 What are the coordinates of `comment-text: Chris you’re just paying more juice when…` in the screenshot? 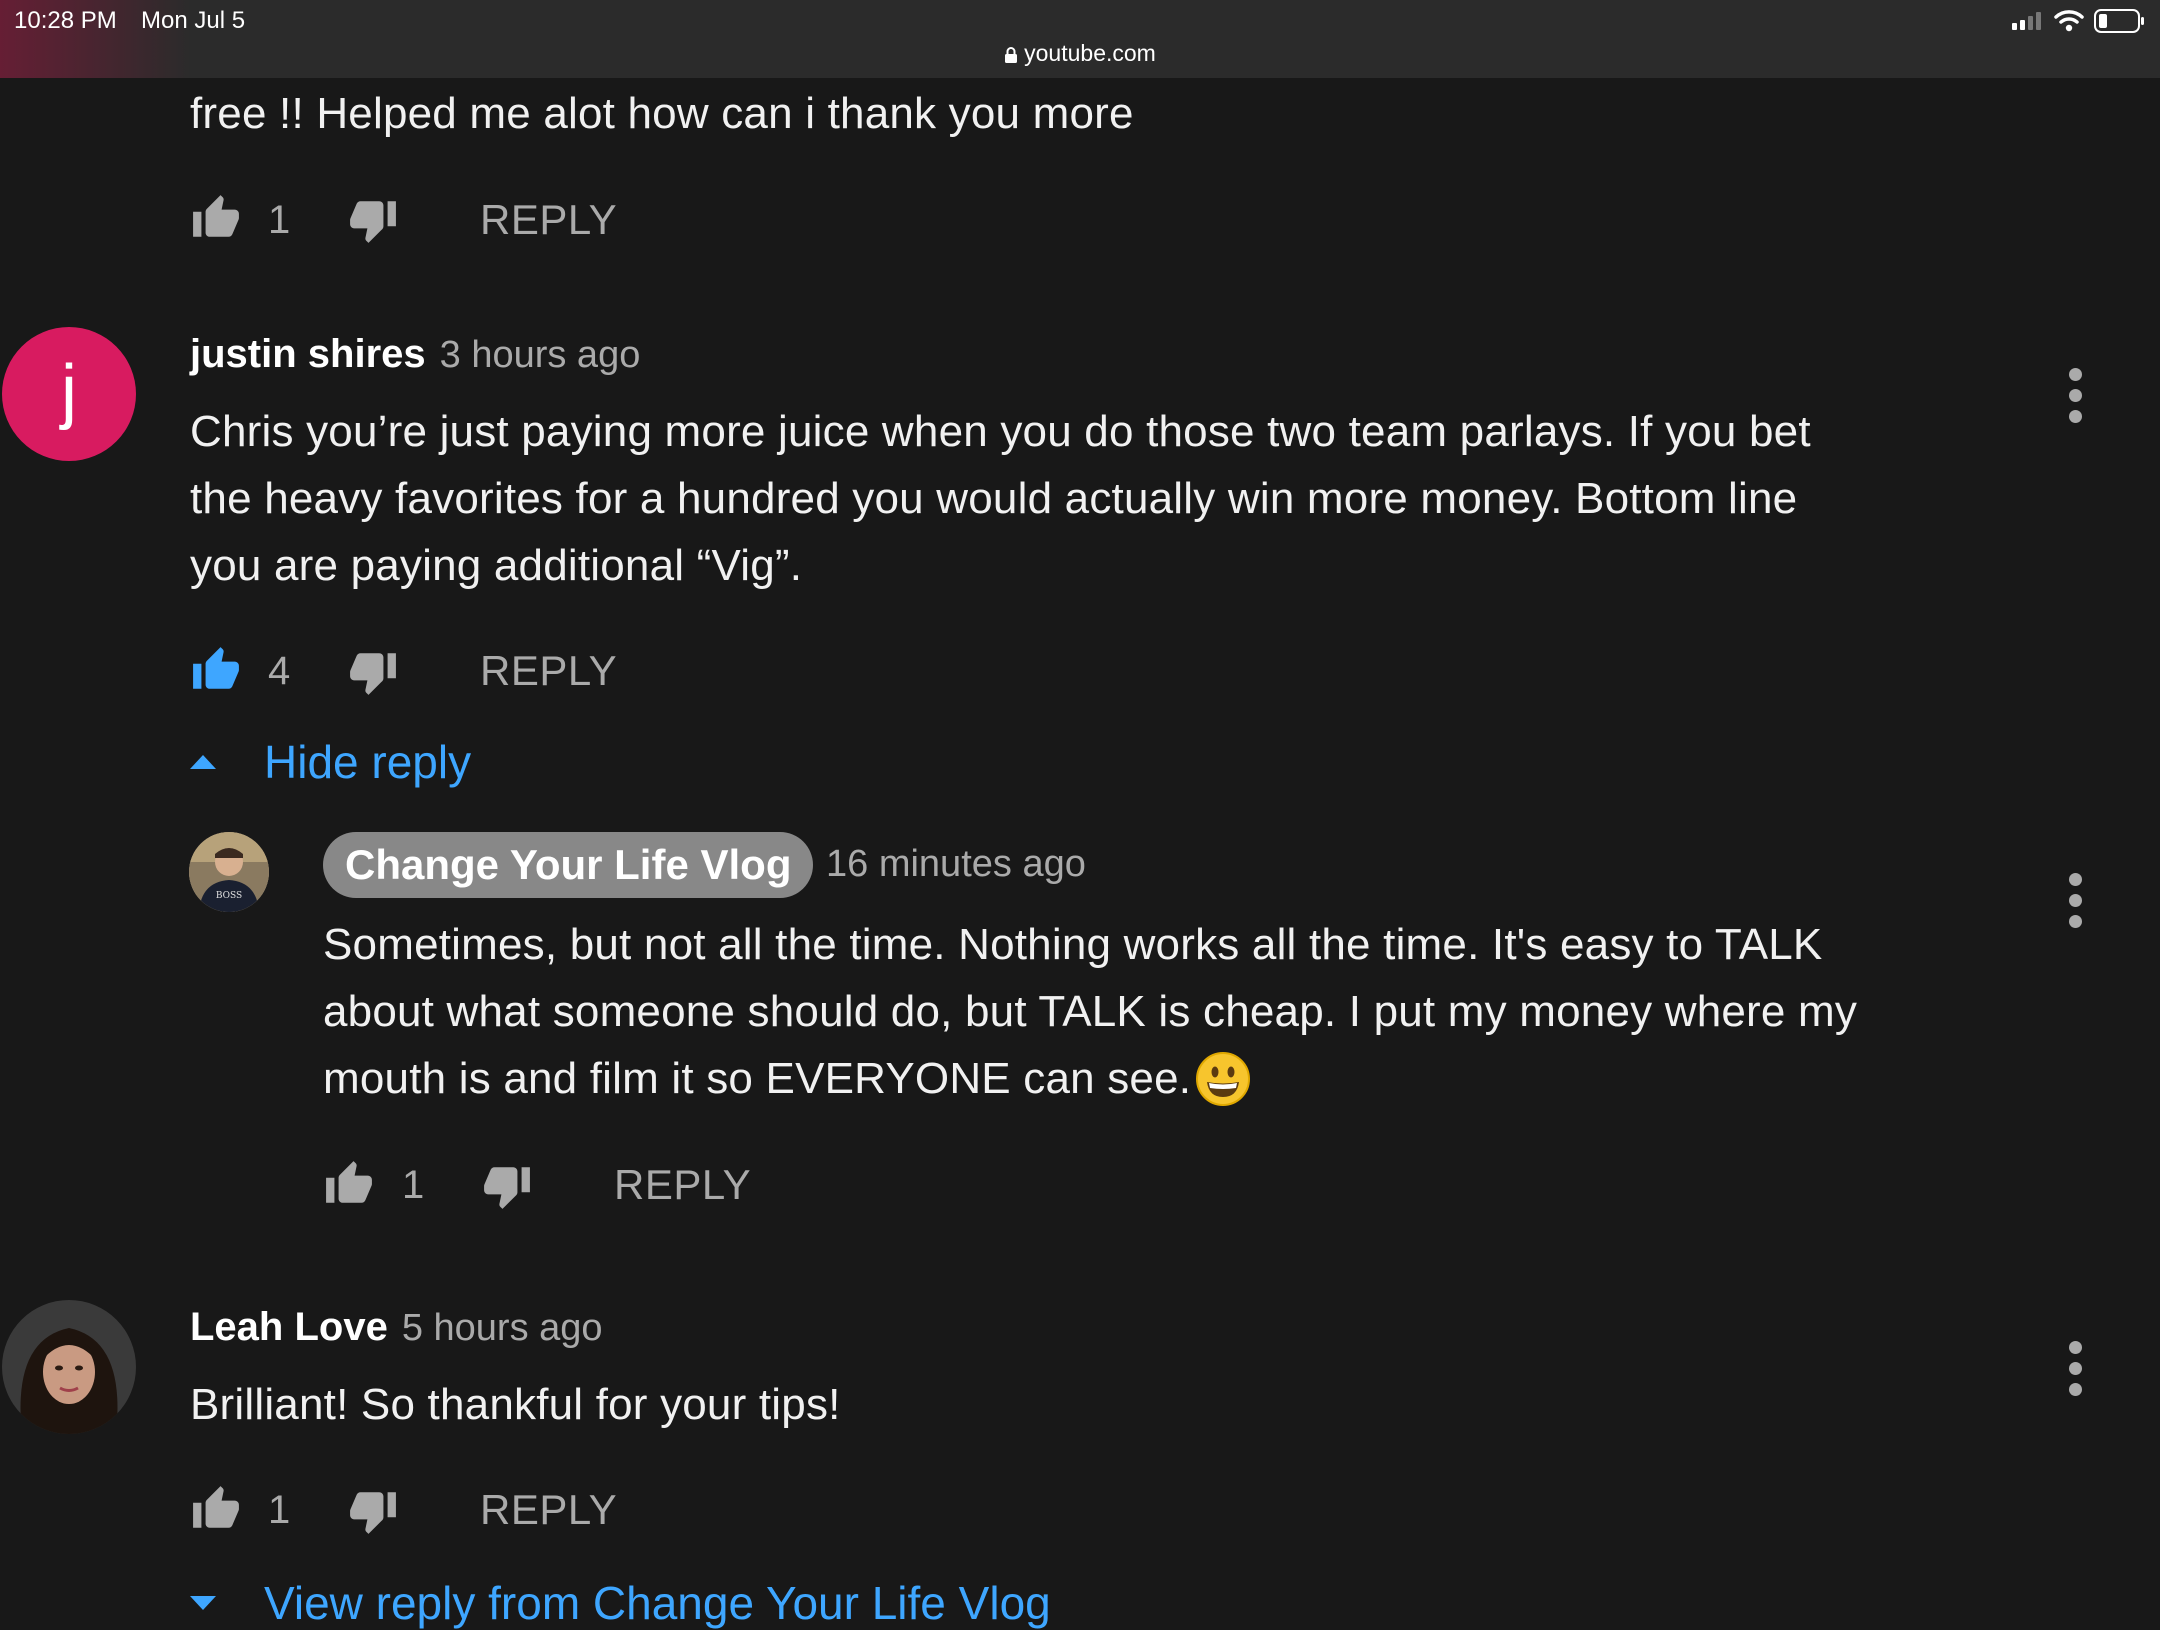 It's located at (1115, 498).